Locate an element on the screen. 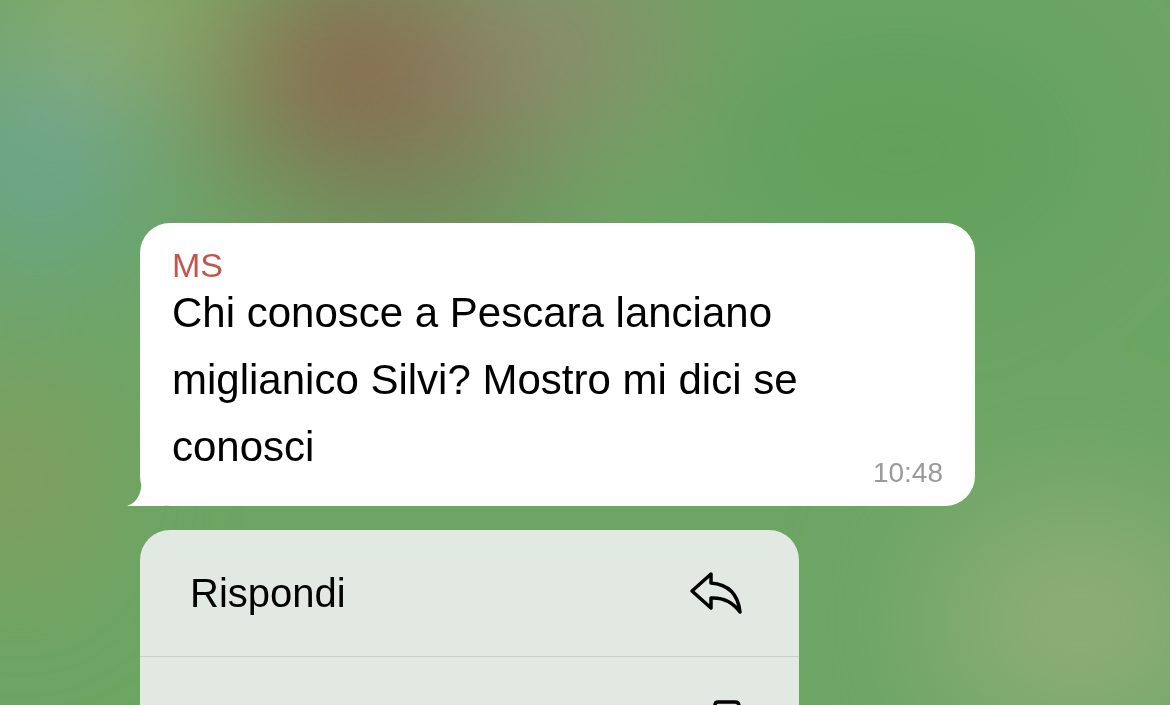 Image resolution: width=1170 pixels, height=705 pixels. sender-name: MS is located at coordinates (197, 265).